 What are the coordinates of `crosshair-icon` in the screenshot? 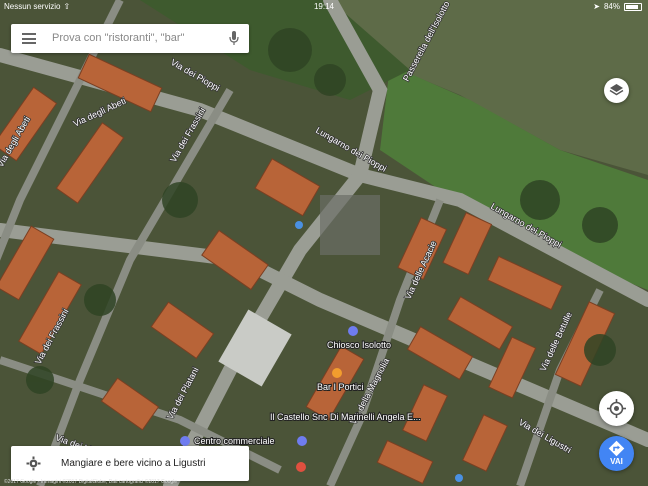 It's located at (616, 408).